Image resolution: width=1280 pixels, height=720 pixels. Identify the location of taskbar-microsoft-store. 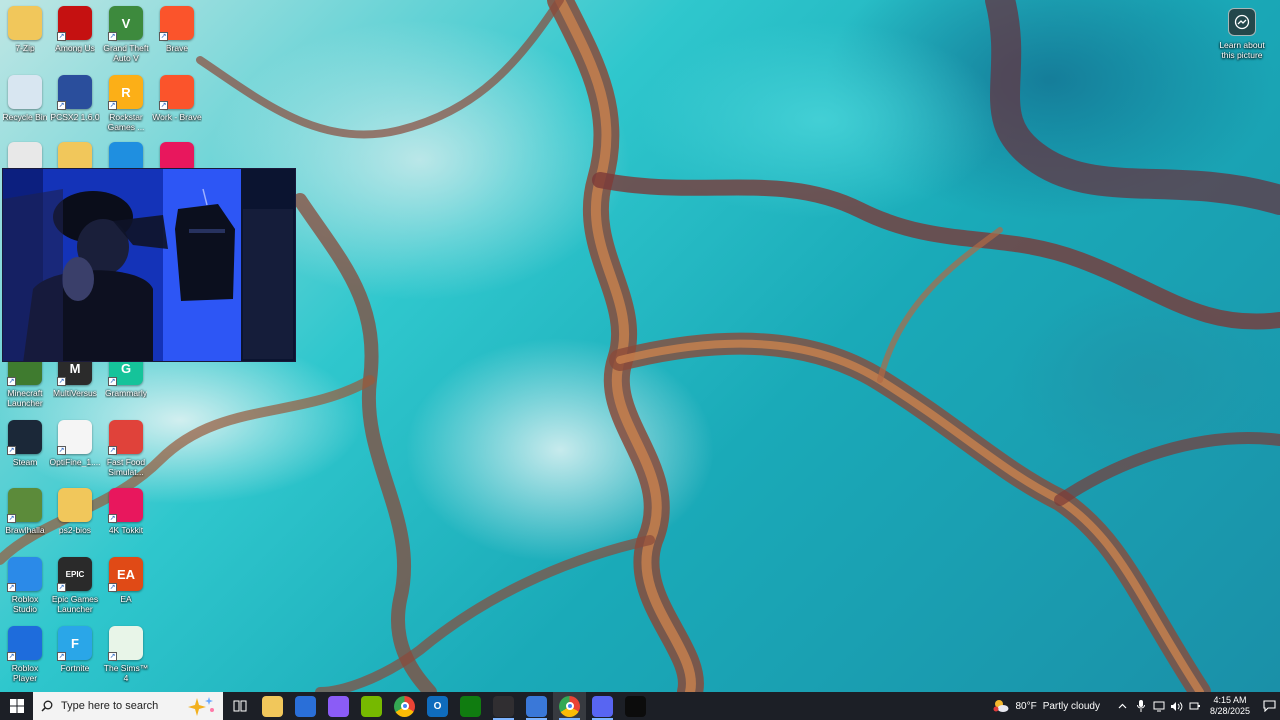
(305, 706).